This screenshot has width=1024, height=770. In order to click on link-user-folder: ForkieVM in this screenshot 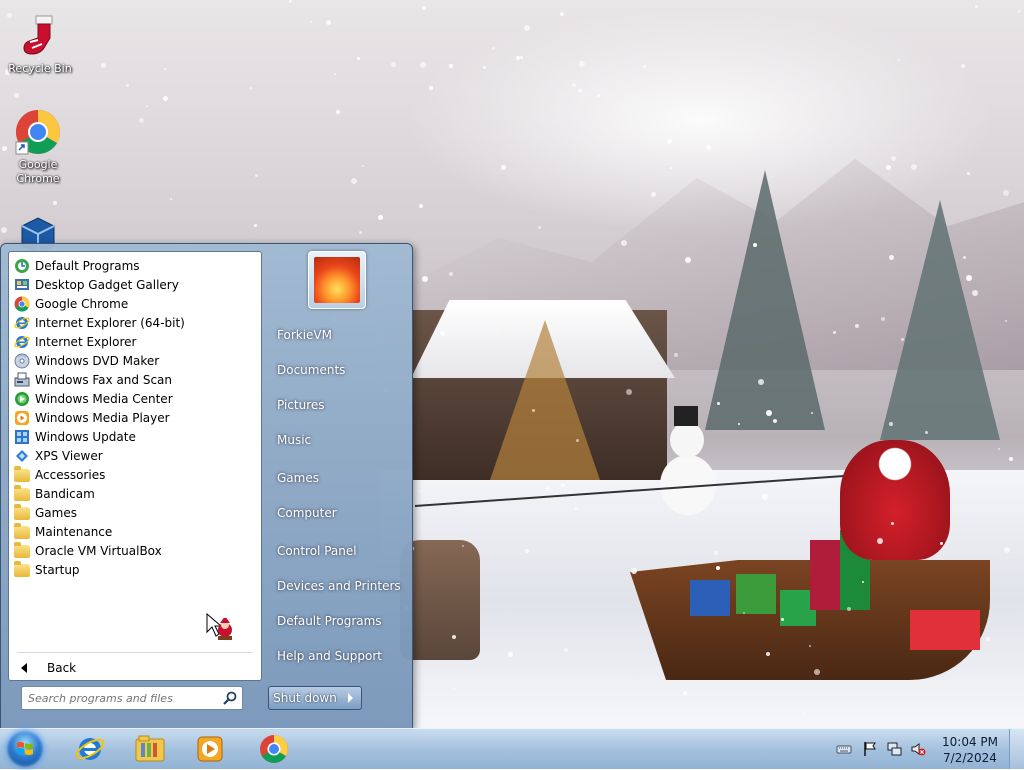, I will do `click(304, 335)`.